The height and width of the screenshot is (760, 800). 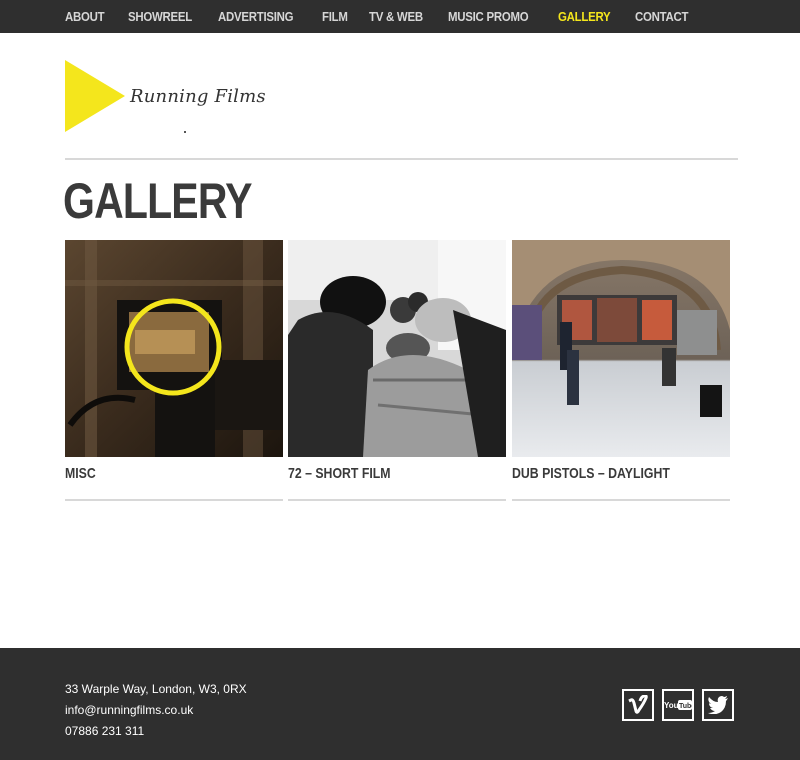 I want to click on nav-contact: CONTACT, so click(x=661, y=16).